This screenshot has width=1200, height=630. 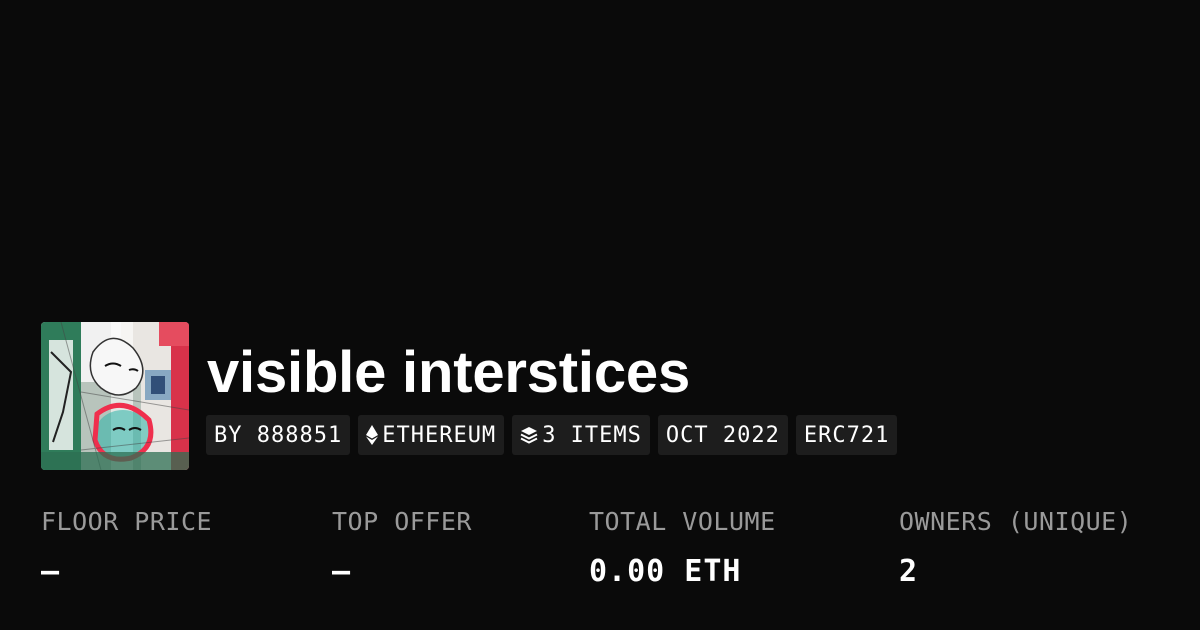 I want to click on creator-badge-label: BY 888851, so click(x=278, y=435).